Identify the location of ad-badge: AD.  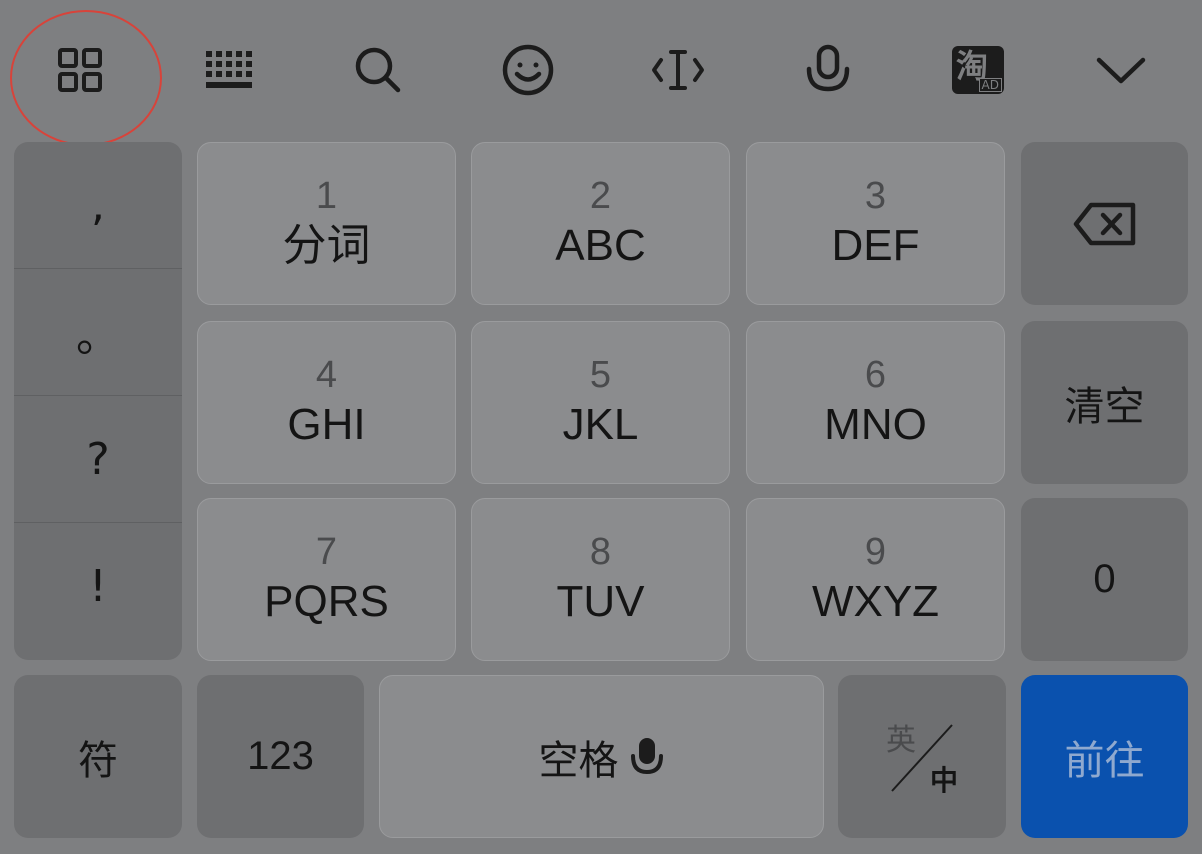
(990, 85).